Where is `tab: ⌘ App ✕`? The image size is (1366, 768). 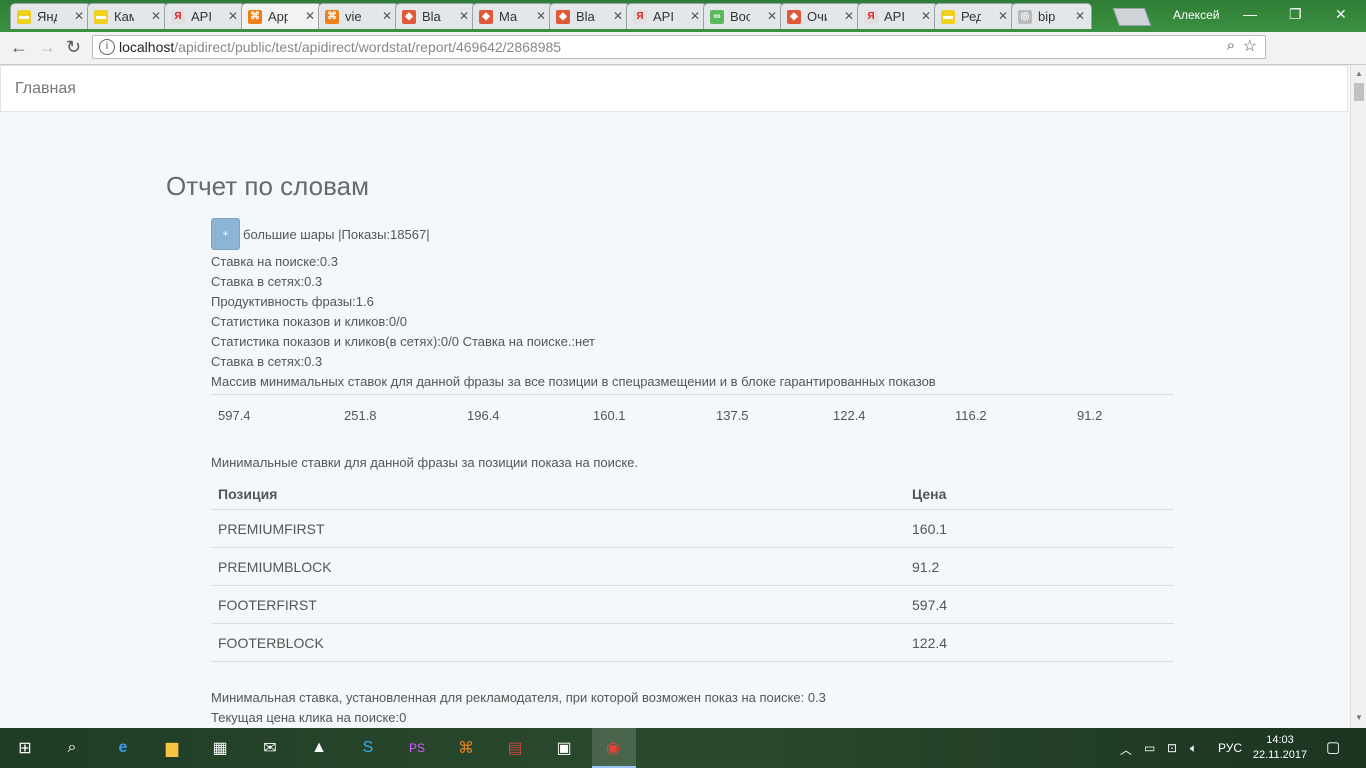 tab: ⌘ App ✕ is located at coordinates (281, 16).